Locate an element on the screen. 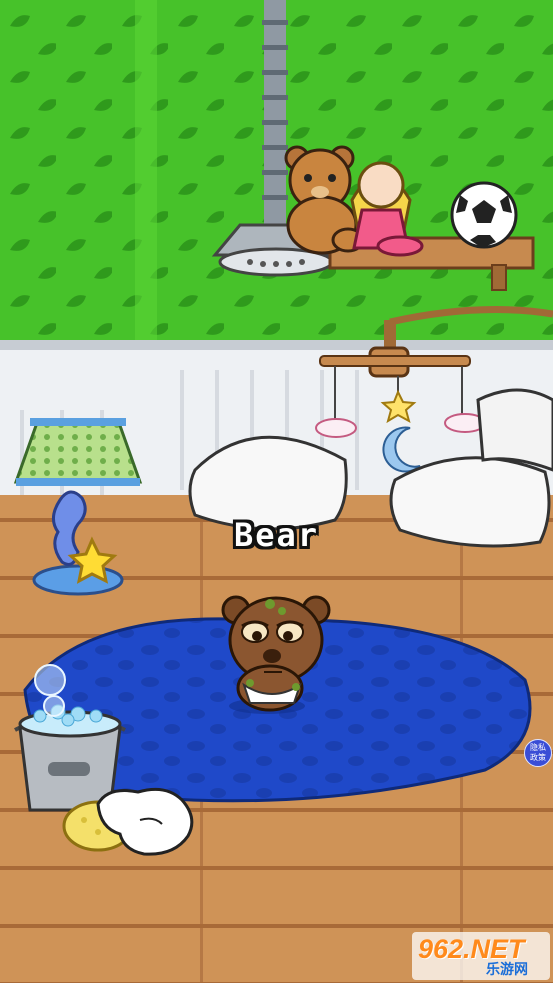 The image size is (553, 983). soccer-ball-icon is located at coordinates (484, 215).